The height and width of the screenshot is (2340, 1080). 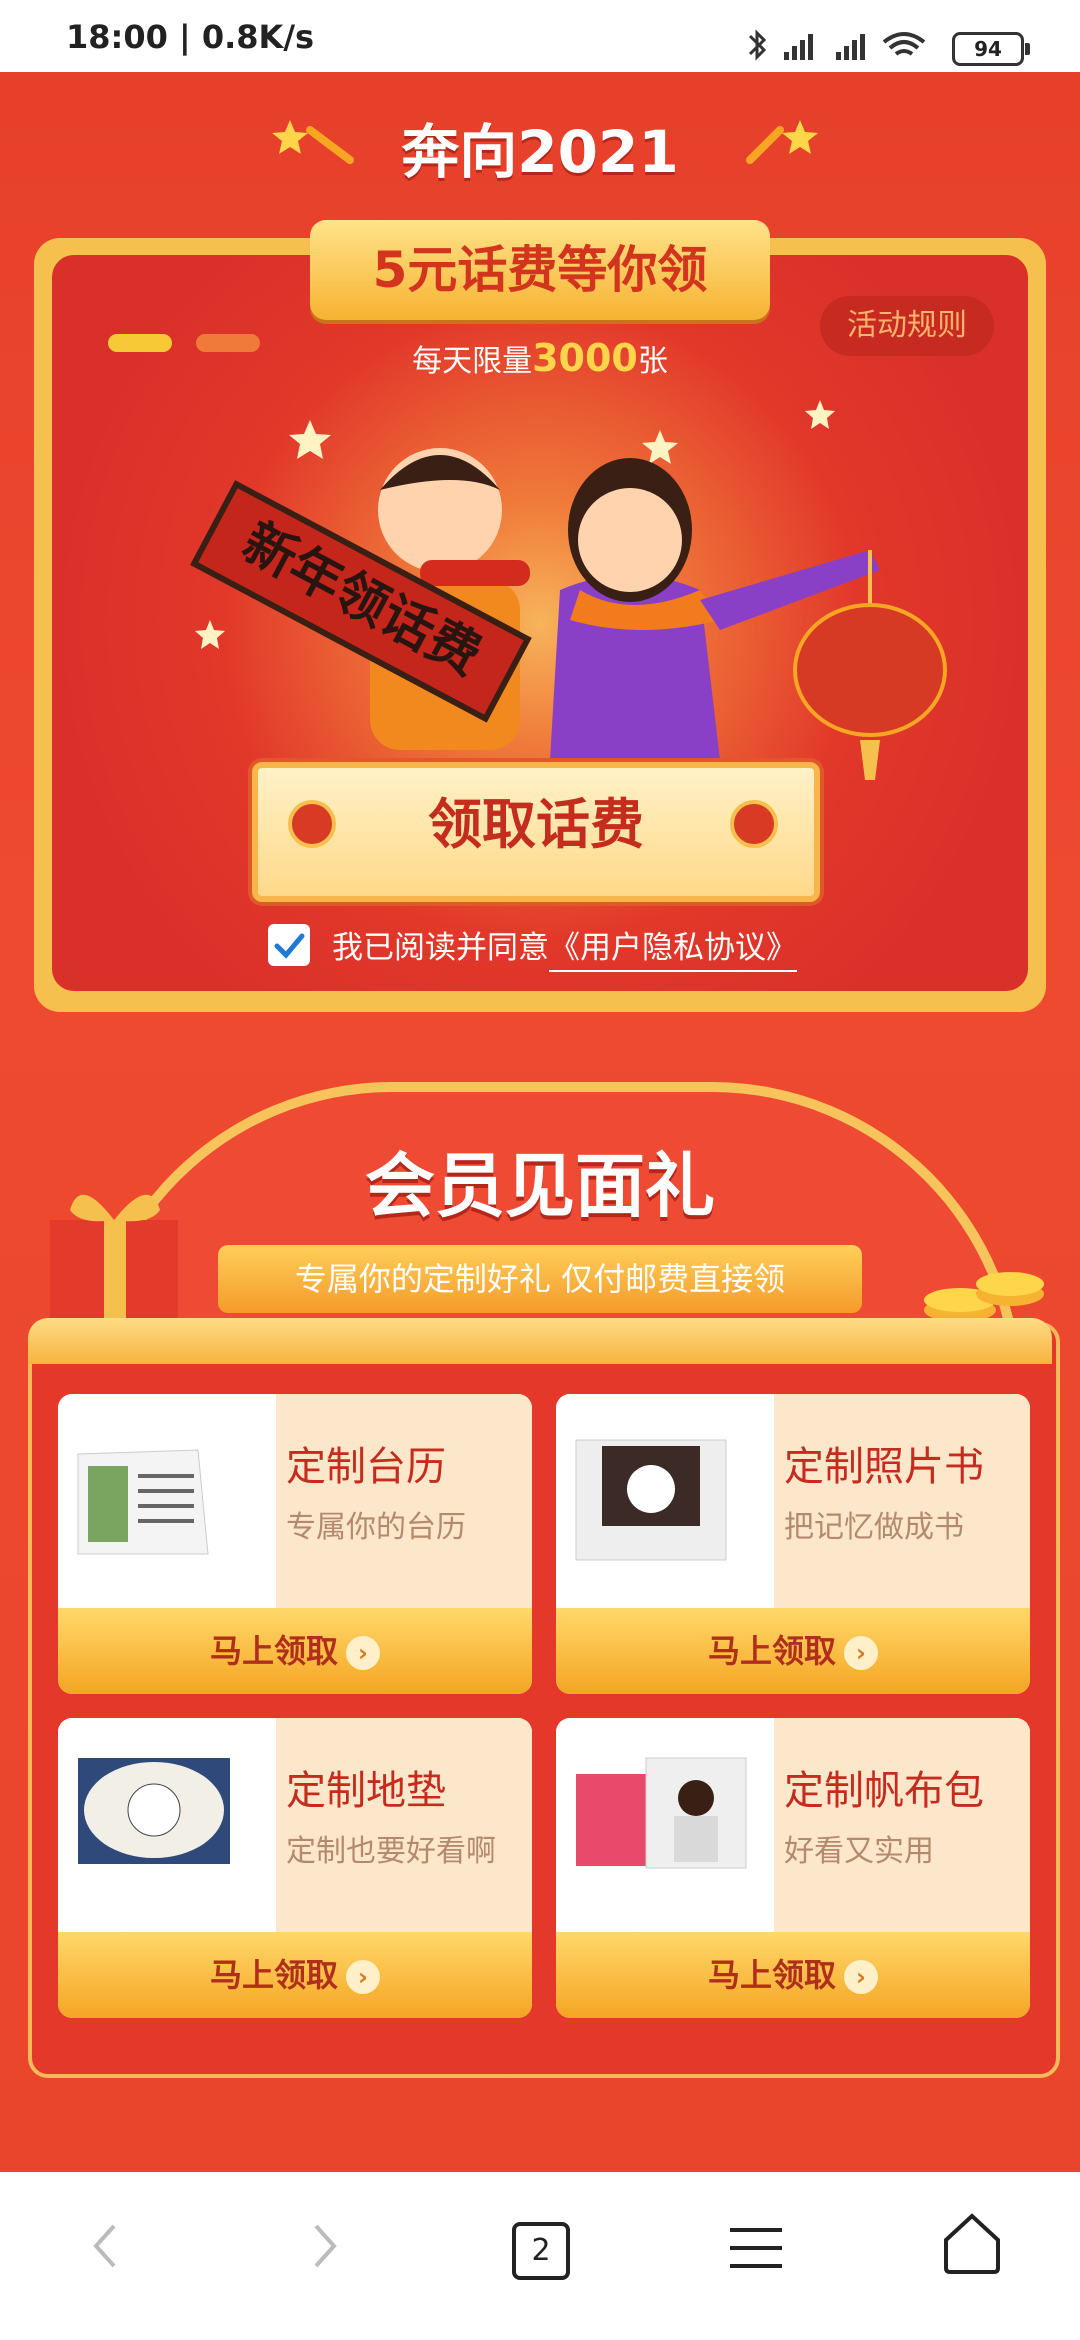 I want to click on wifi-icon, so click(x=904, y=44).